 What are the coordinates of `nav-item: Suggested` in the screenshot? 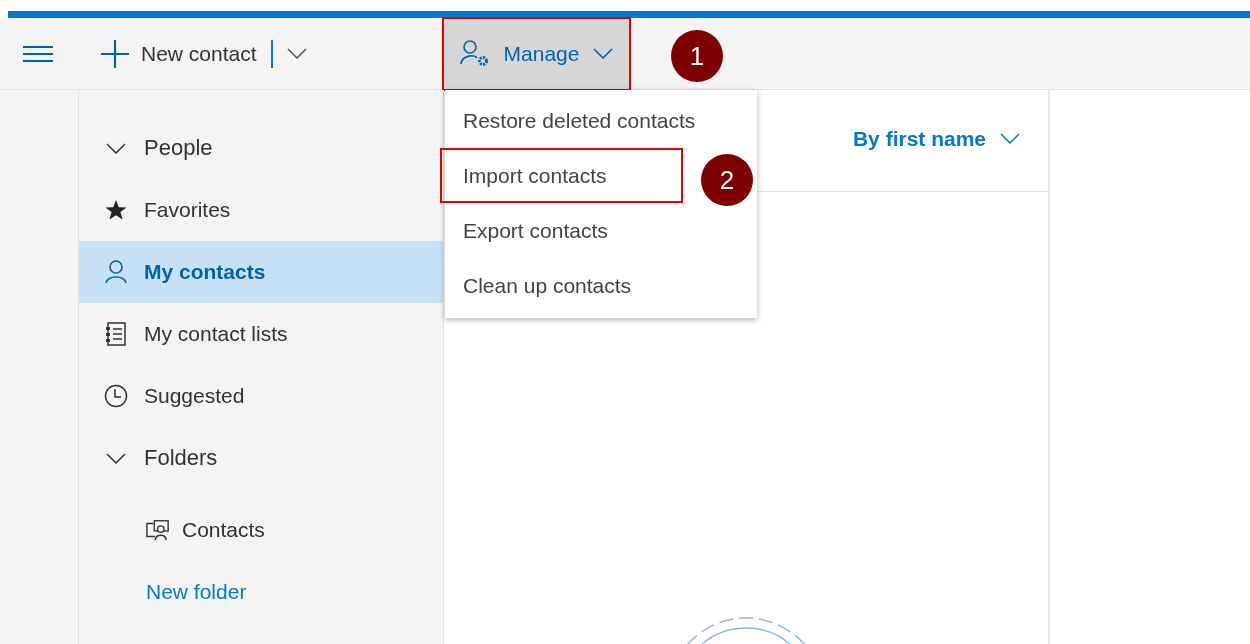 It's located at (261, 396).